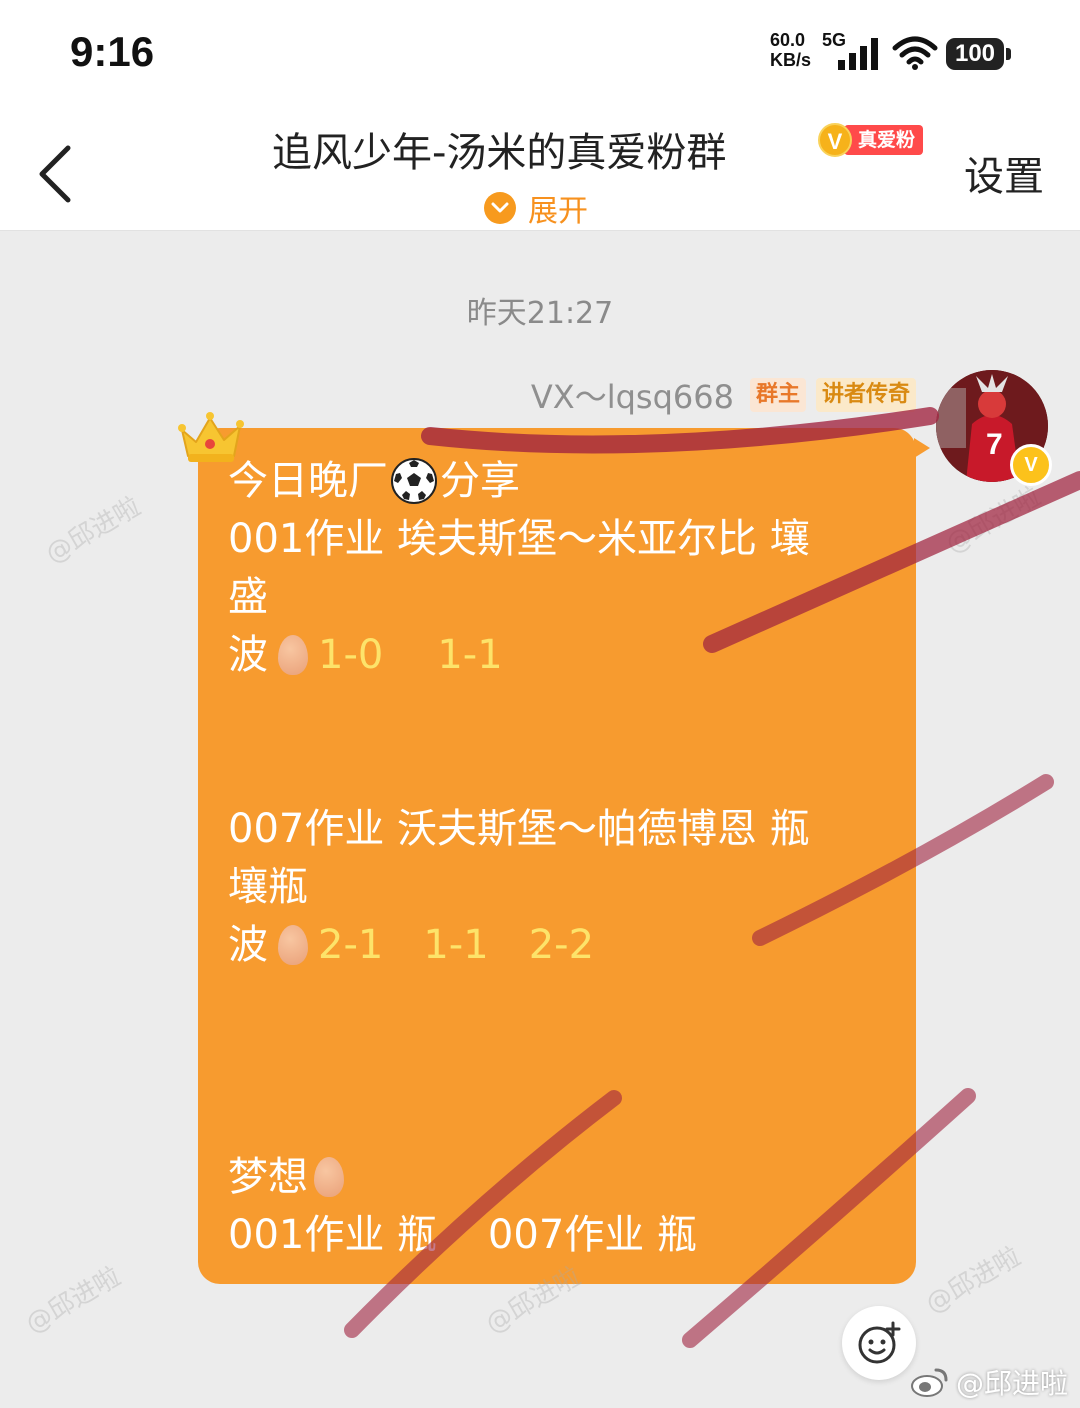 This screenshot has height=1408, width=1080. What do you see at coordinates (1004, 173) in the screenshot?
I see `settings-button: 设置` at bounding box center [1004, 173].